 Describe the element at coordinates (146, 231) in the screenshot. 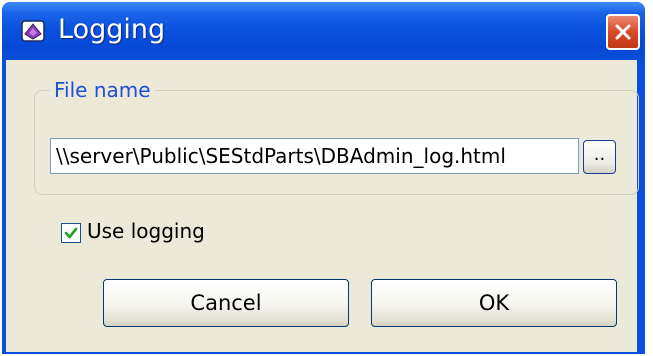

I see `use-logging-label: Use logging` at that location.